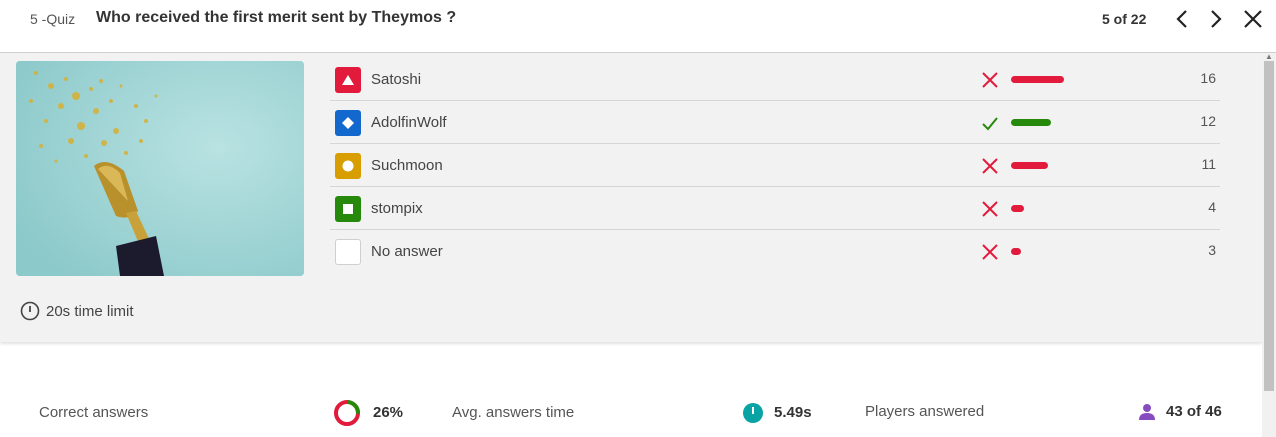 Image resolution: width=1276 pixels, height=437 pixels. Describe the element at coordinates (1208, 121) in the screenshot. I see `answer-count: 12` at that location.